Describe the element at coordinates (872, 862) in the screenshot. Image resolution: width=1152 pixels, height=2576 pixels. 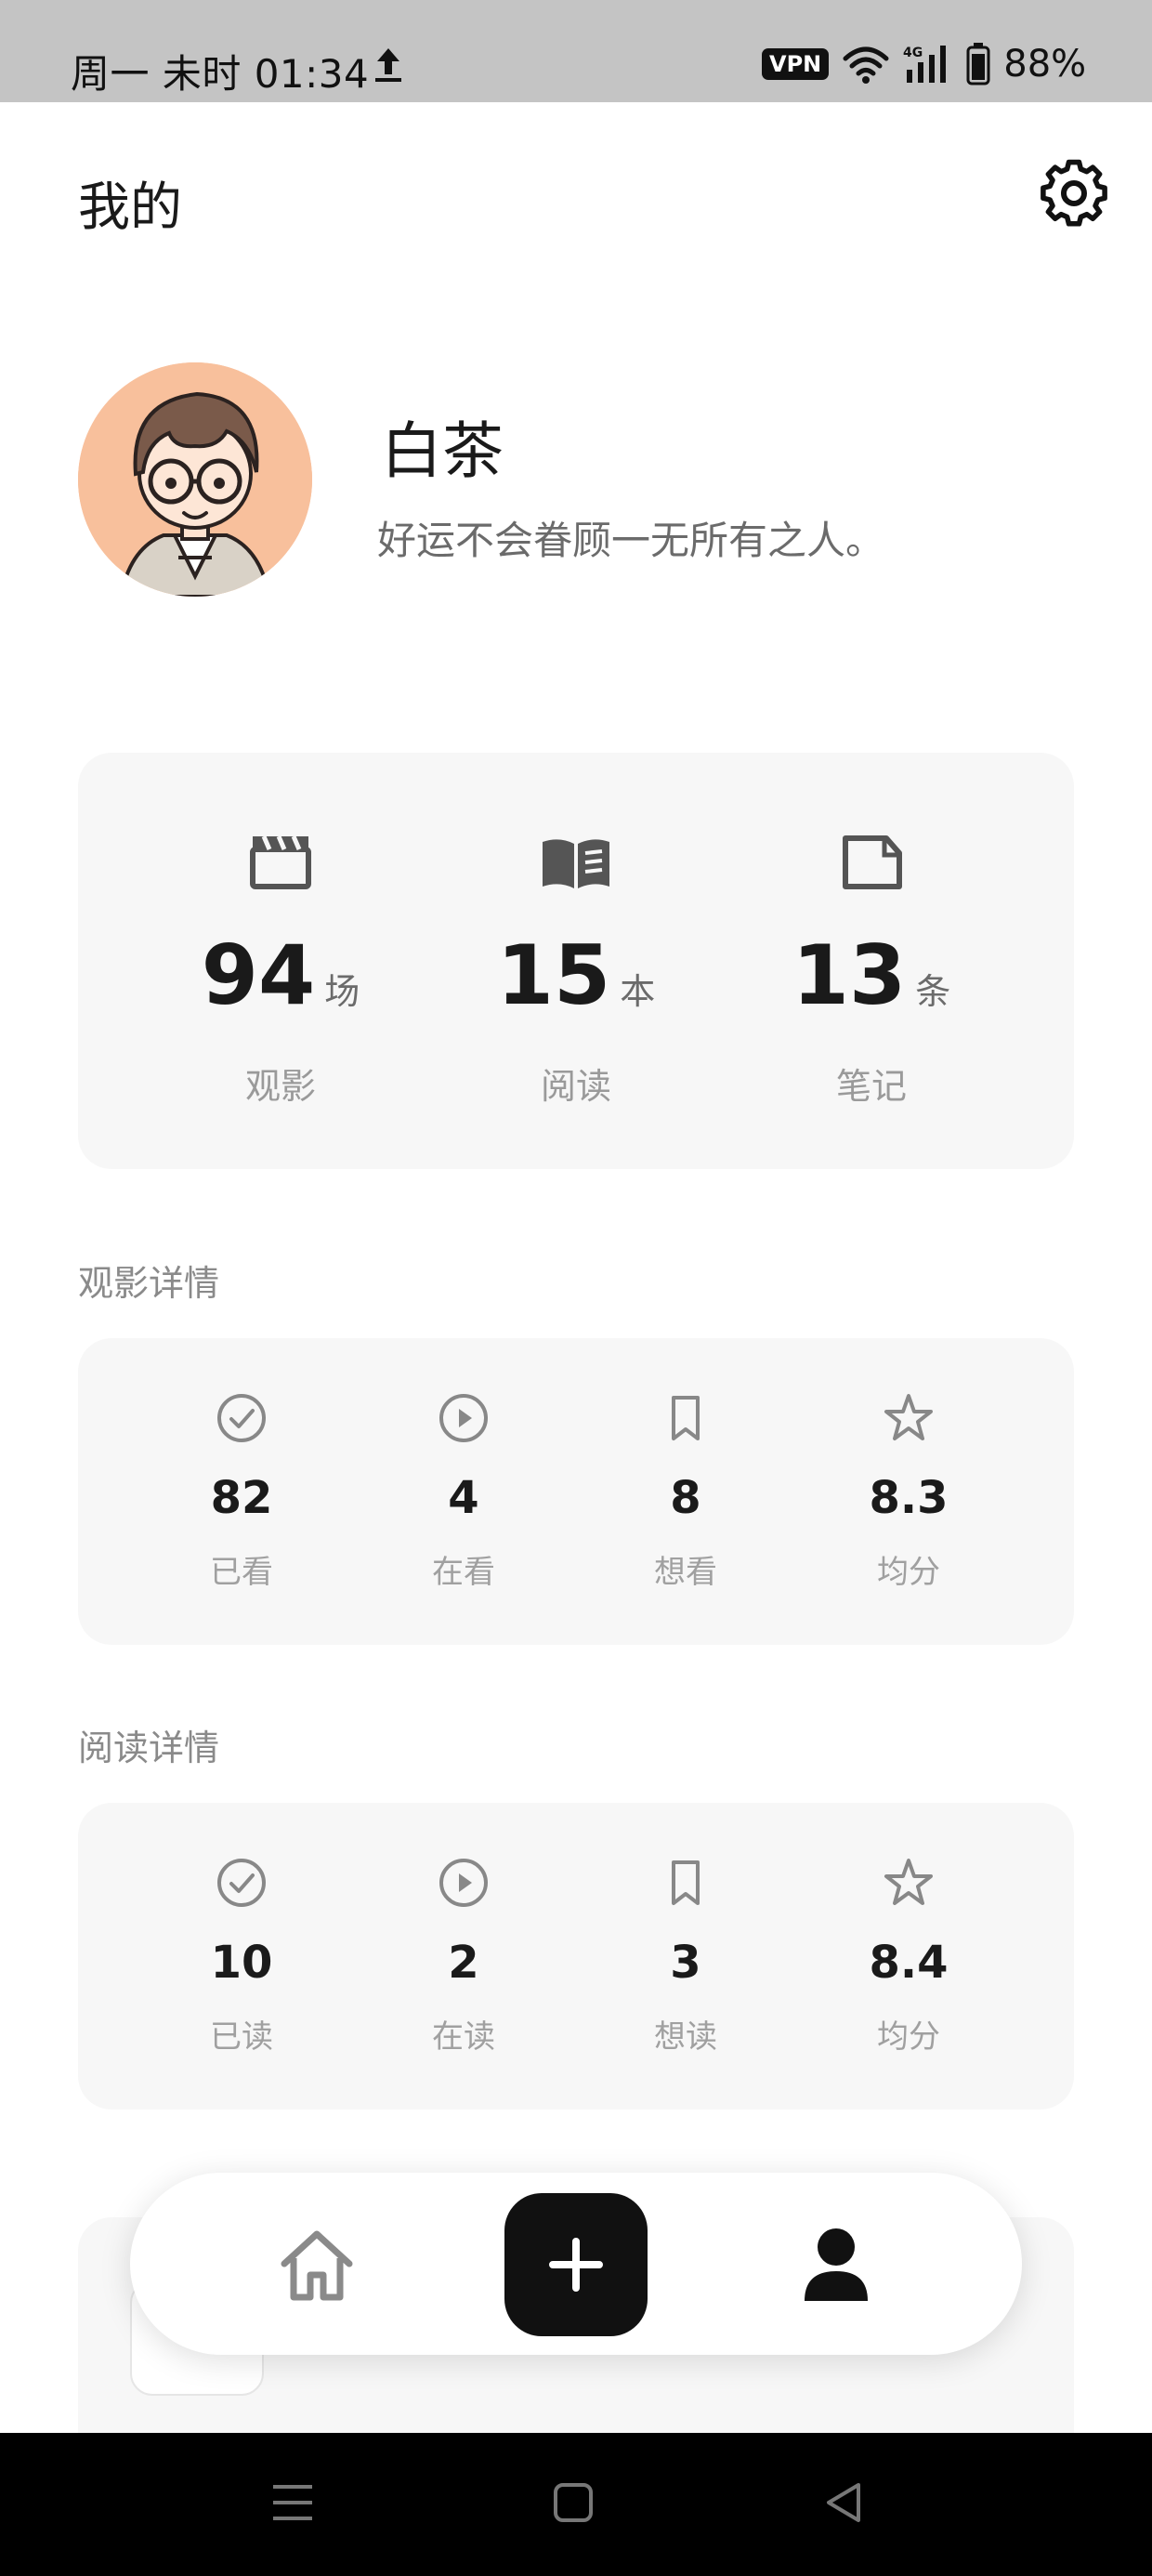
I see `note-icon` at that location.